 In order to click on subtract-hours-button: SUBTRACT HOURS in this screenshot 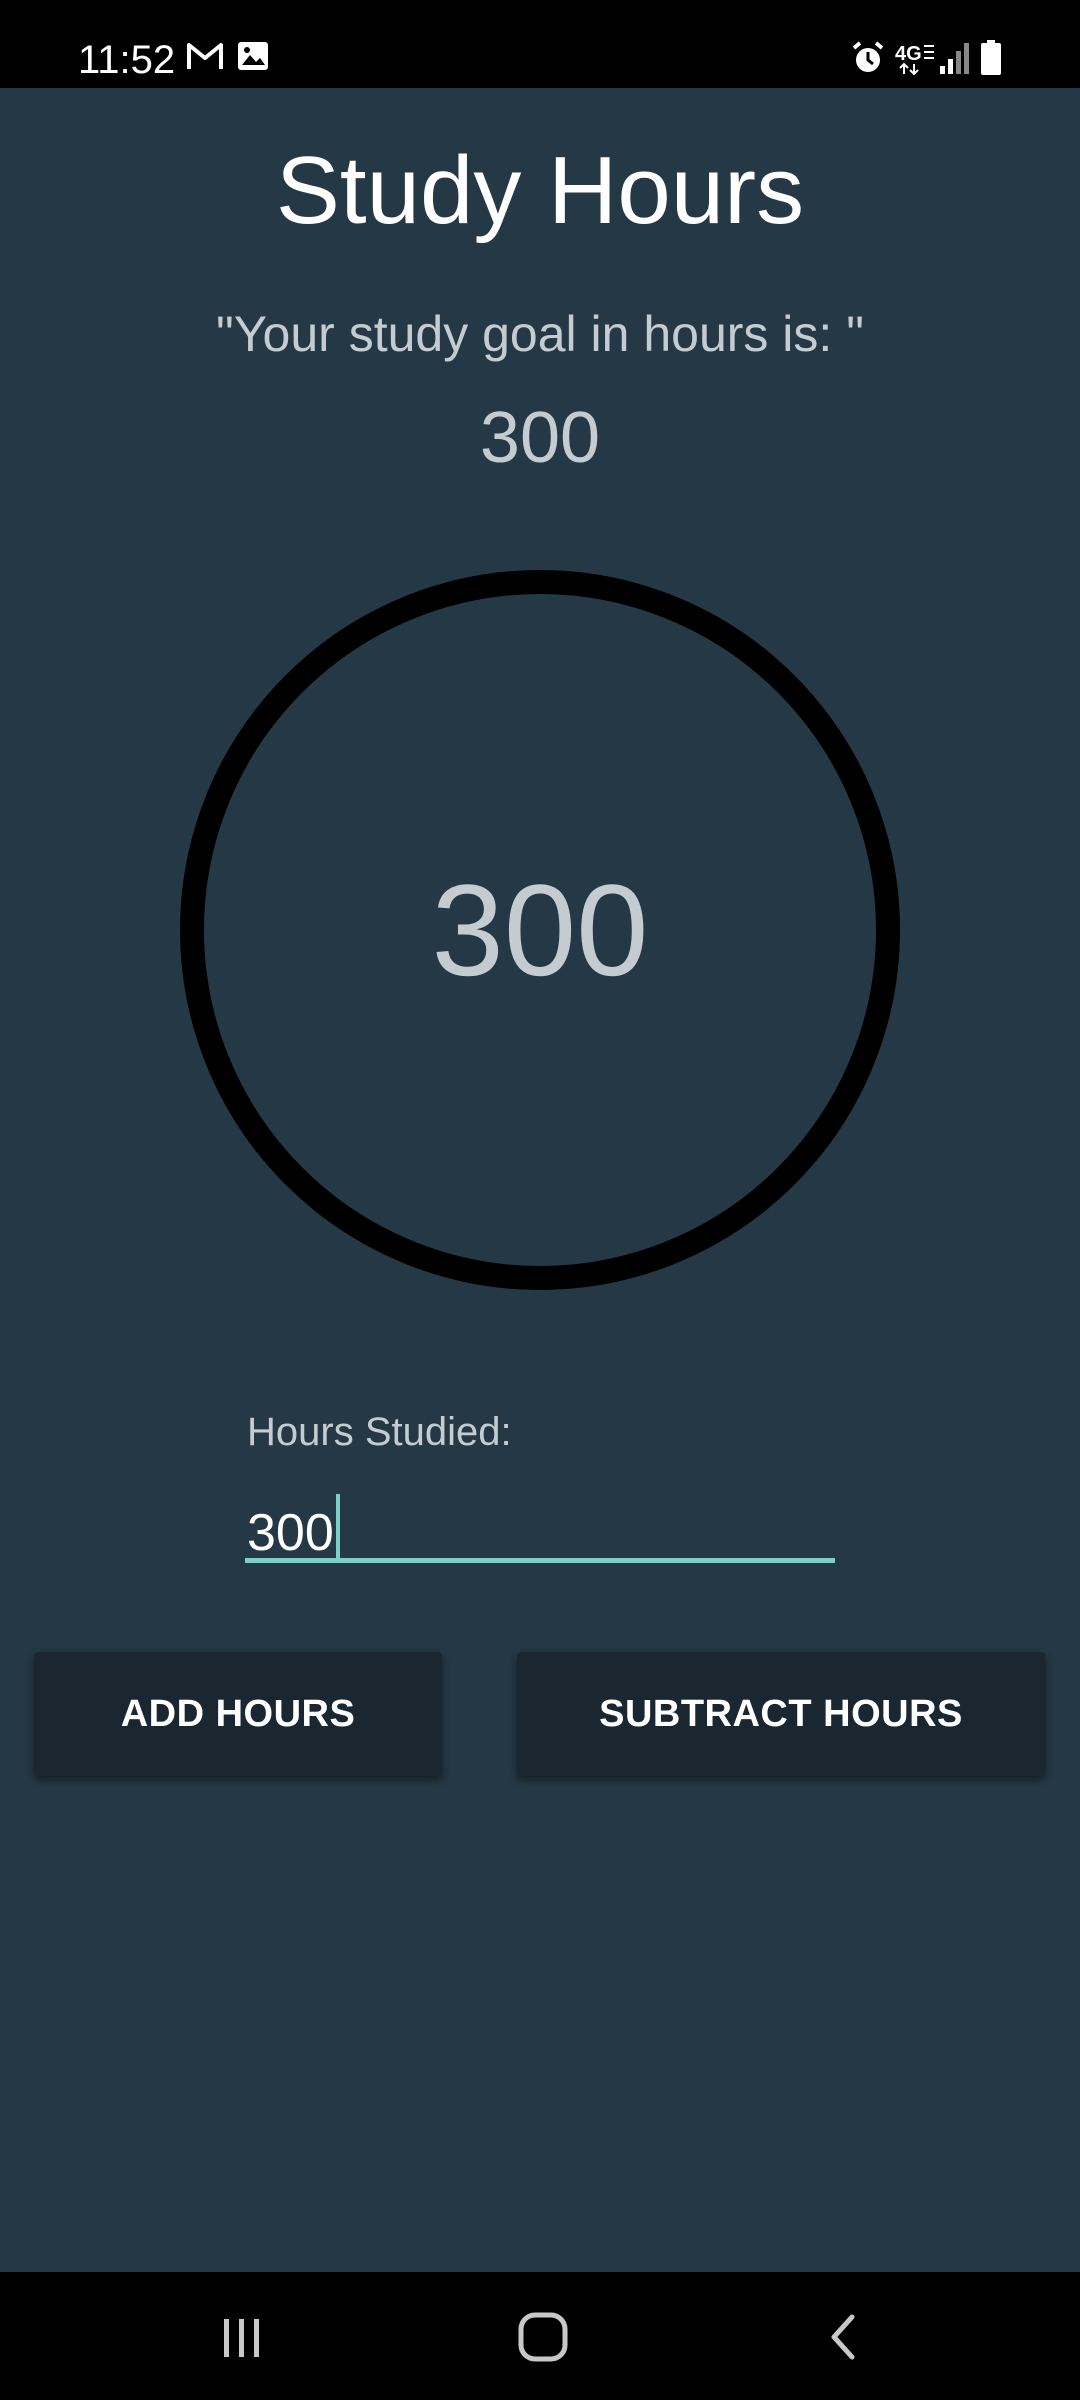, I will do `click(781, 1714)`.